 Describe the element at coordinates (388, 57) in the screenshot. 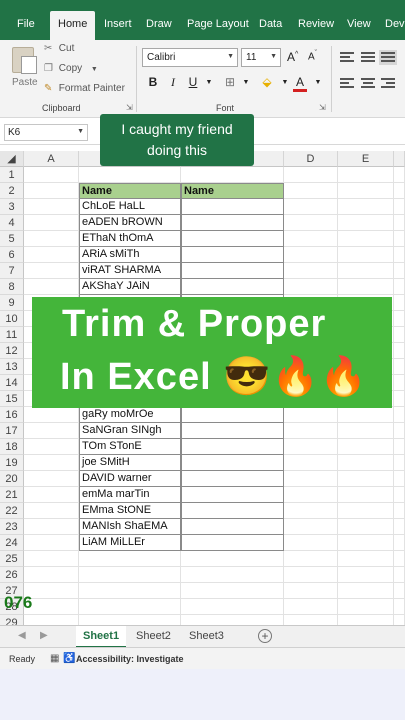

I see `align-bottom-icon` at that location.